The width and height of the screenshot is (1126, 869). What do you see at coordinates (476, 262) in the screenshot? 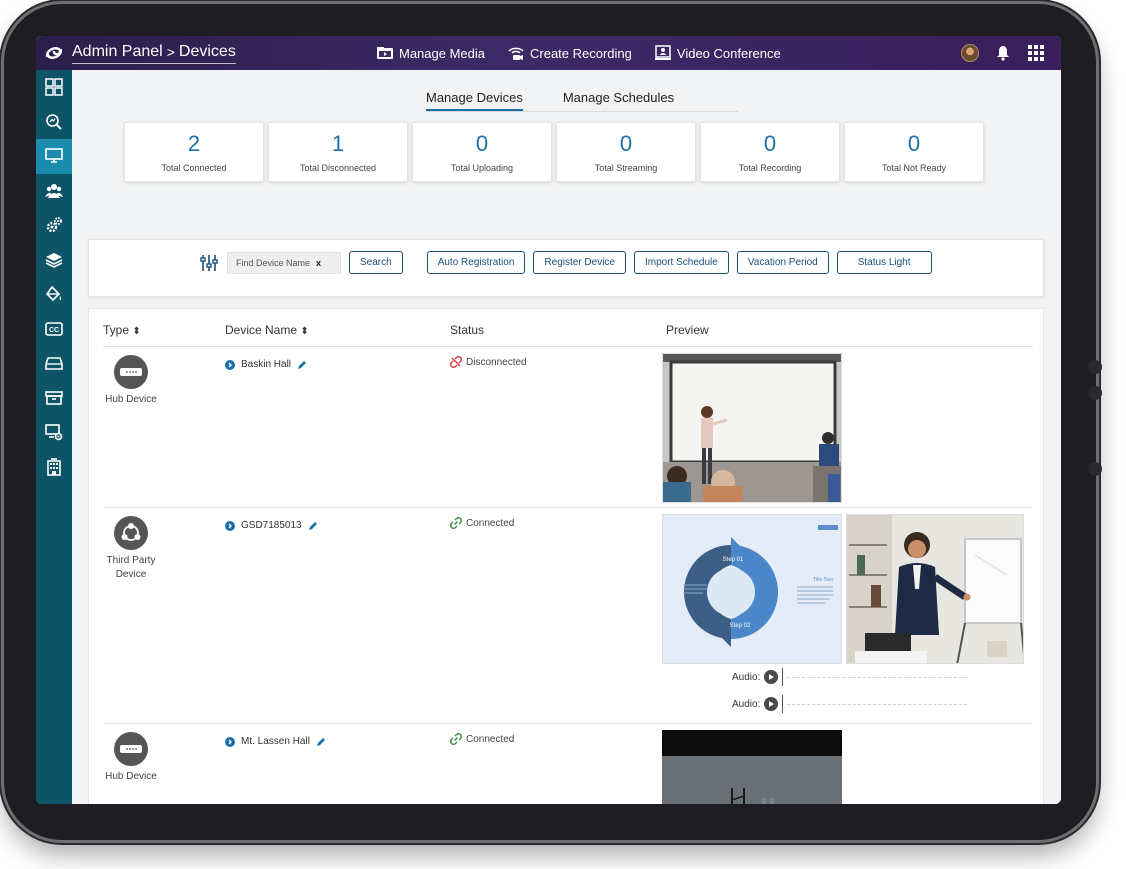
I see `auto-registration-button: Auto Registration` at bounding box center [476, 262].